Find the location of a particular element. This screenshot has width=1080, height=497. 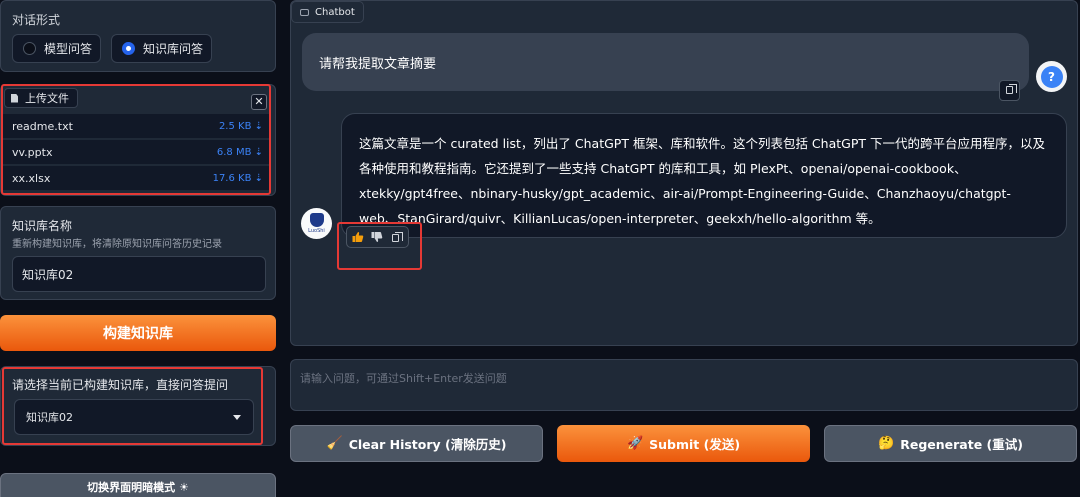

thumbs-down-icon is located at coordinates (377, 237).